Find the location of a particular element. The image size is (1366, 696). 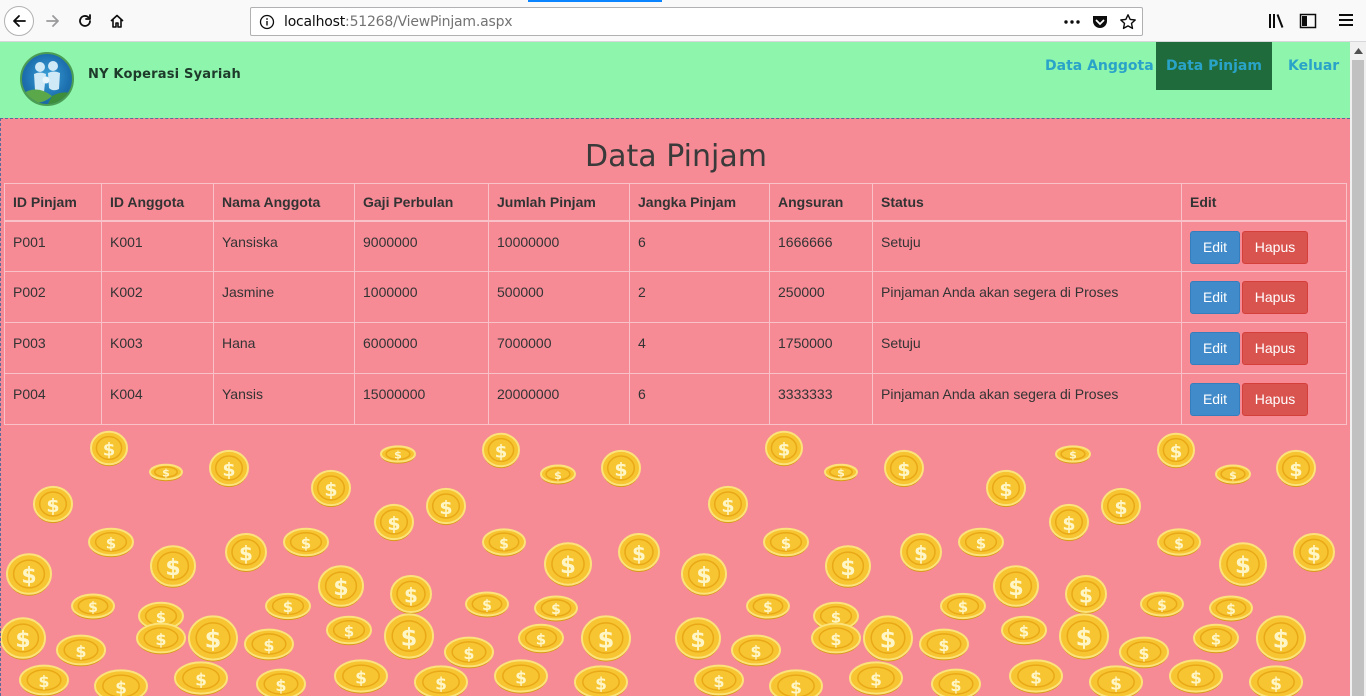

cell-id-anggota: K004 is located at coordinates (157, 399).